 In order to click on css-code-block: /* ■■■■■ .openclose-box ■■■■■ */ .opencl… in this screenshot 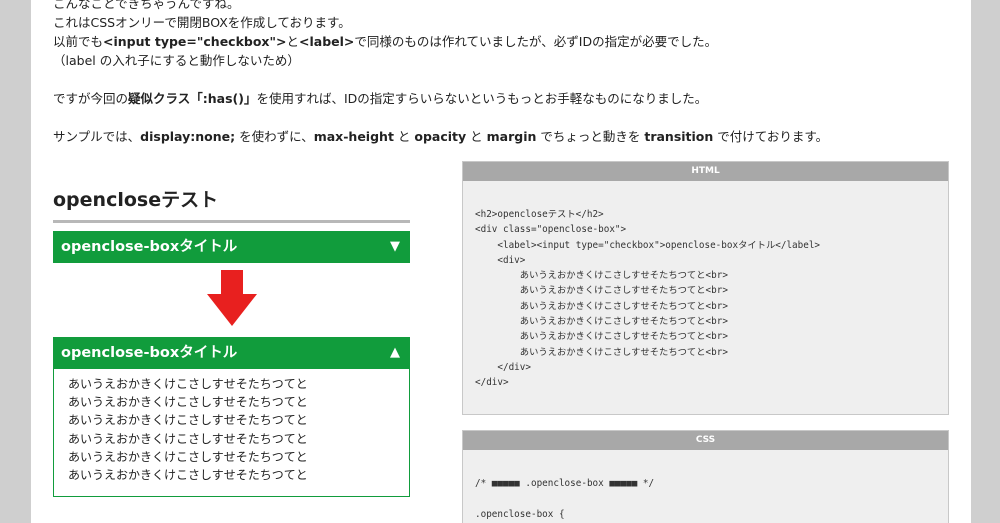, I will do `click(565, 499)`.